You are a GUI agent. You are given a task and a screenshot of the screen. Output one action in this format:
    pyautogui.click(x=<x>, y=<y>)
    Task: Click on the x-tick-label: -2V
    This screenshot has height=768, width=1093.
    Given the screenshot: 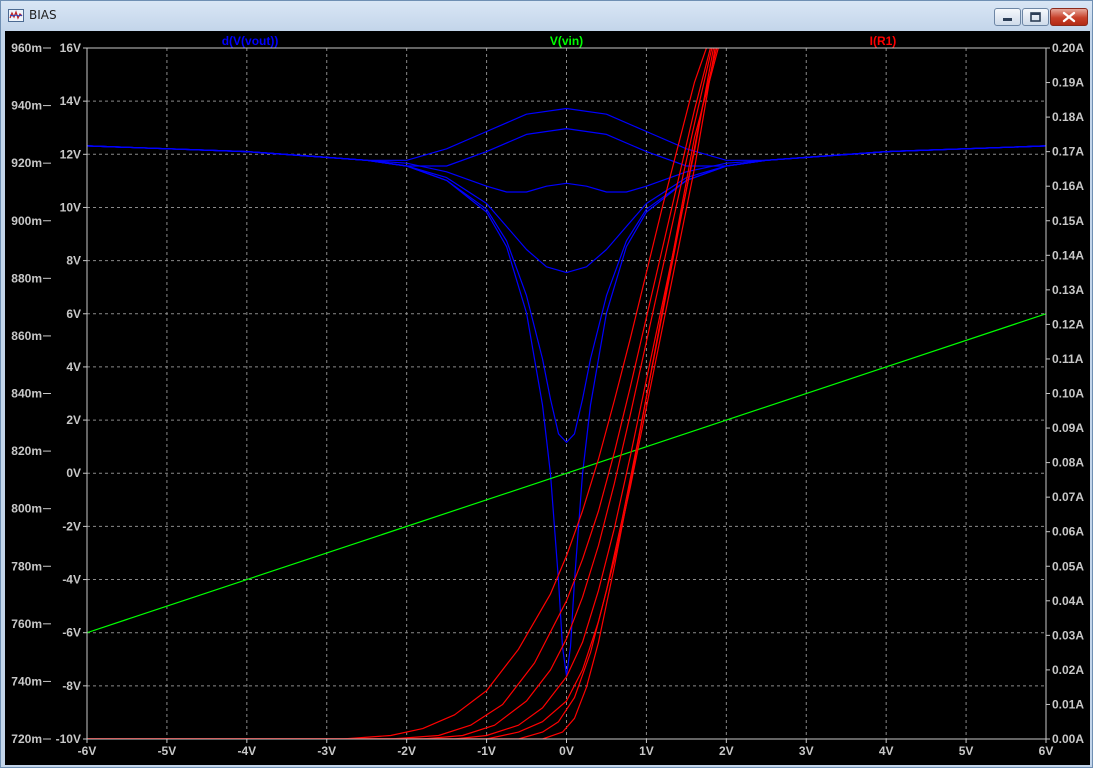 What is the action you would take?
    pyautogui.click(x=406, y=751)
    